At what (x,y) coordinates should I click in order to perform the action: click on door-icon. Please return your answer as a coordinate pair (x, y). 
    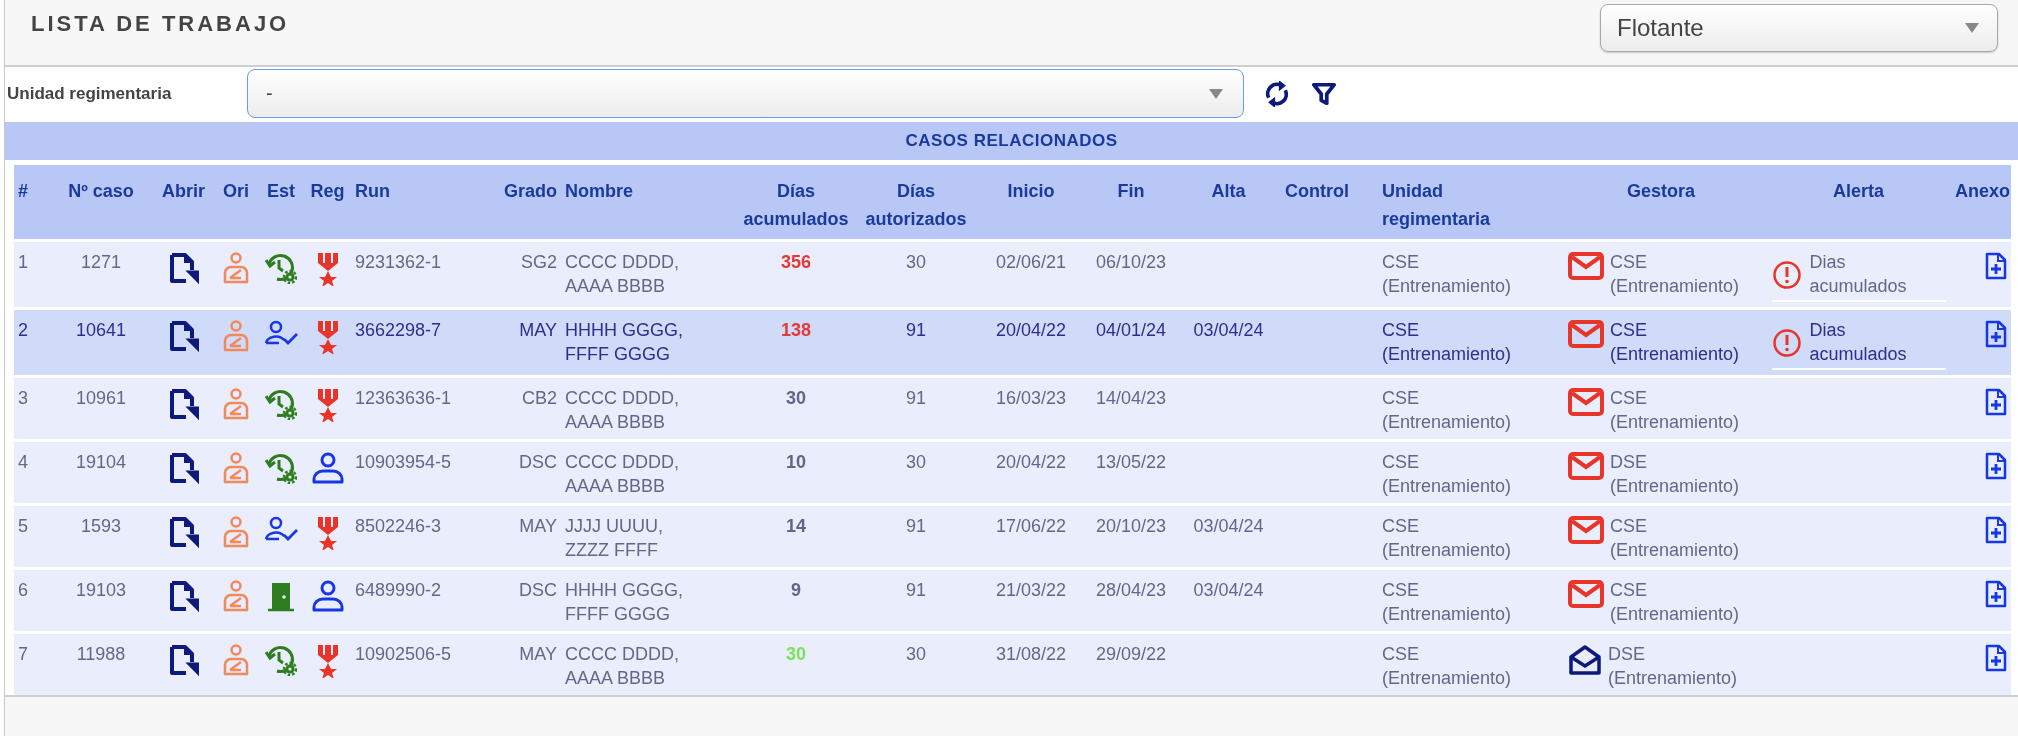
    Looking at the image, I should click on (281, 596).